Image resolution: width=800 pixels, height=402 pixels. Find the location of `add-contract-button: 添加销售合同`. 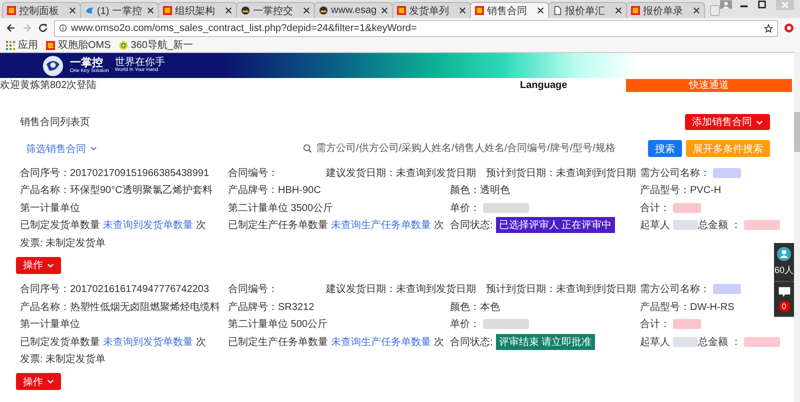

add-contract-button: 添加销售合同 is located at coordinates (727, 122).